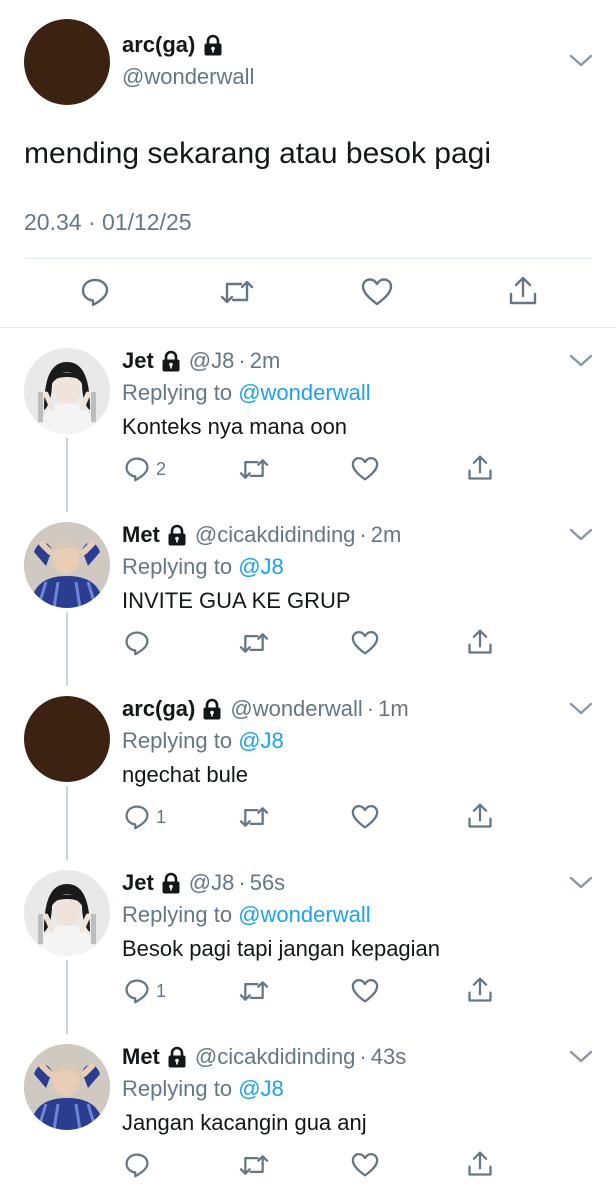  What do you see at coordinates (172, 45) in the screenshot?
I see `author-name: arc(ga)` at bounding box center [172, 45].